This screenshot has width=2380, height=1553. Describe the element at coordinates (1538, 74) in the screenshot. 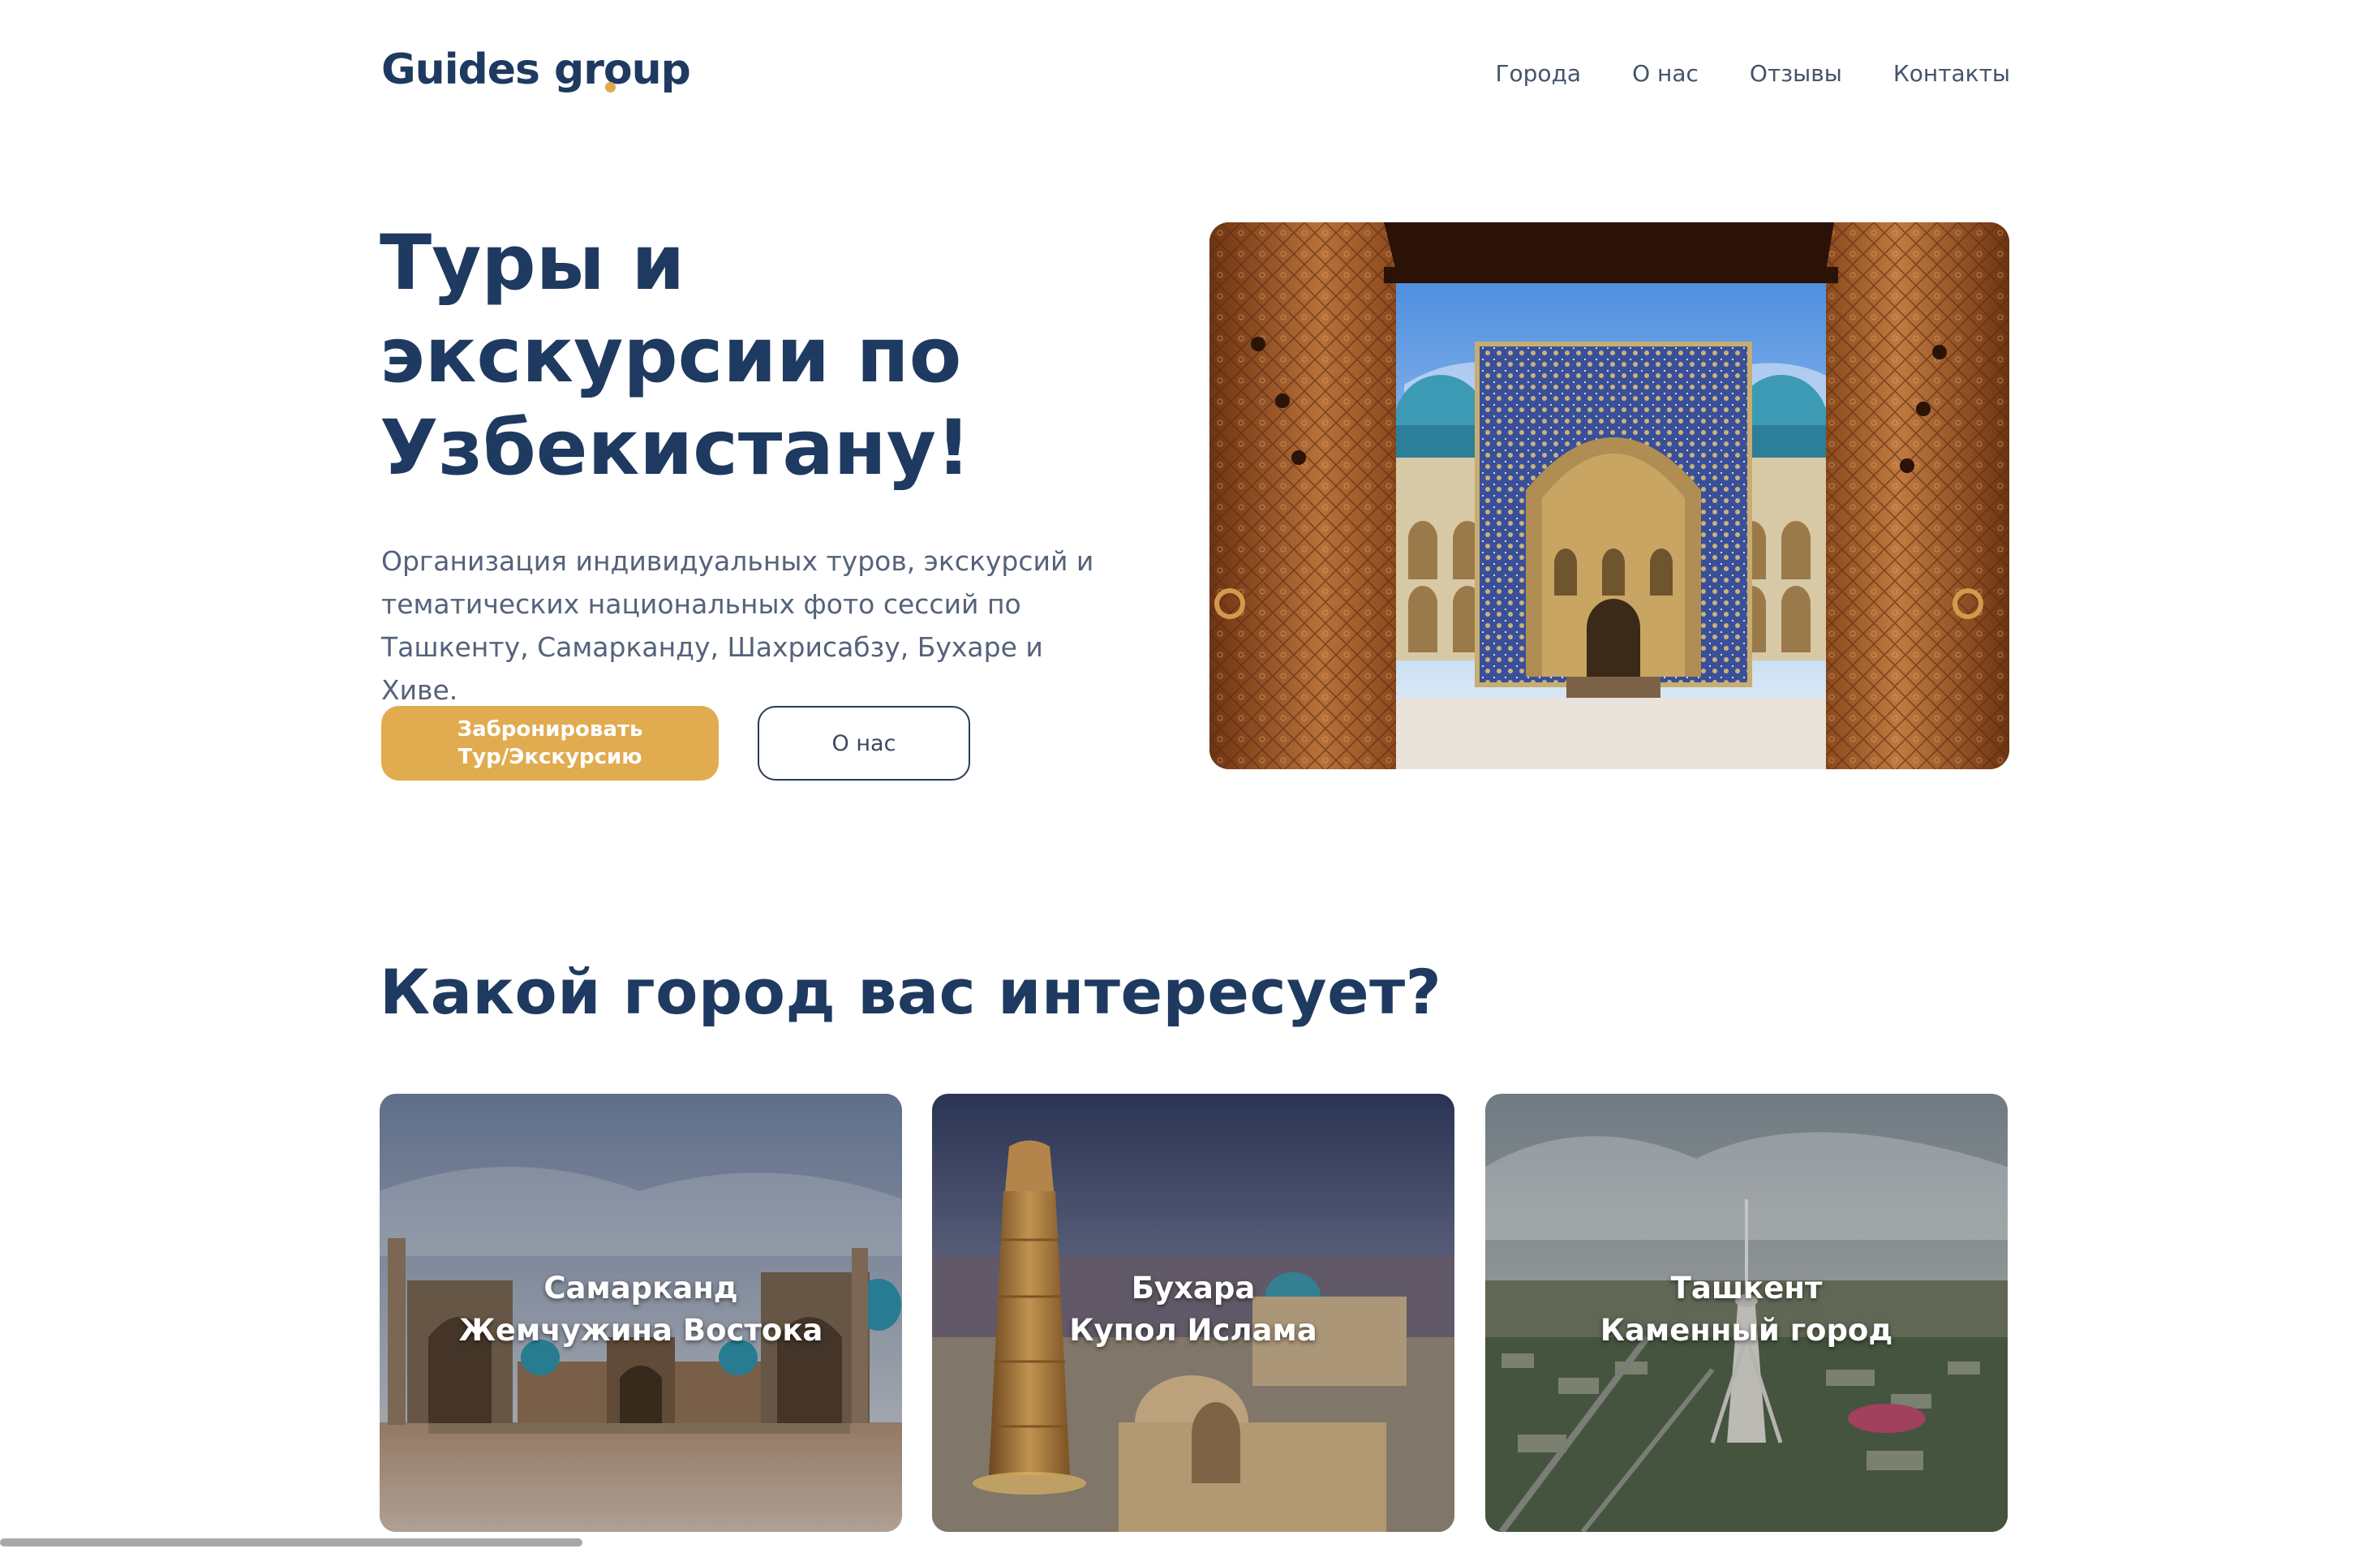

I see `nav-link-cities: Города` at that location.